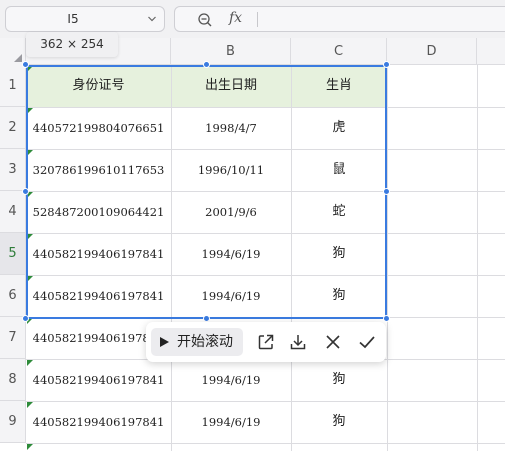 This screenshot has height=451, width=505. Describe the element at coordinates (231, 51) in the screenshot. I see `column-header-b: B` at that location.